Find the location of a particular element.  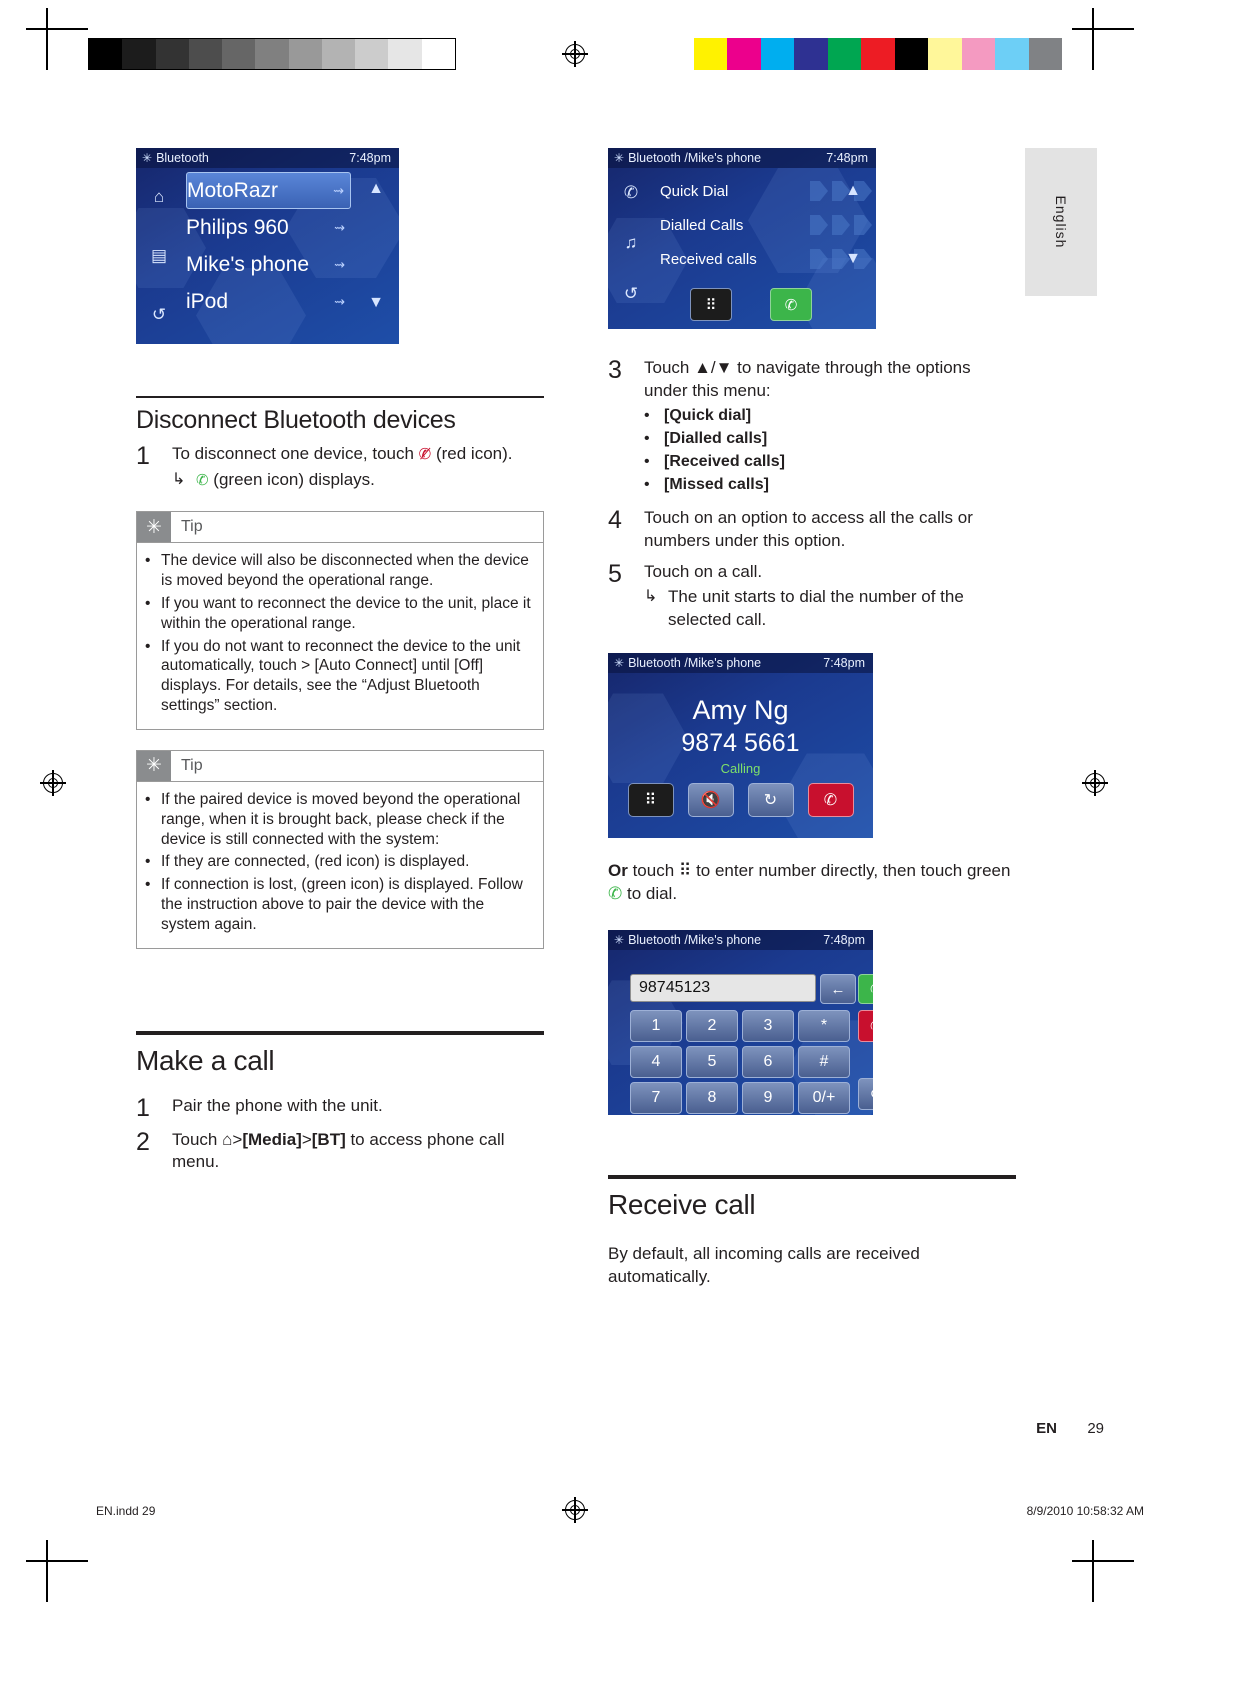

device-name: Philips 960 is located at coordinates (237, 227).